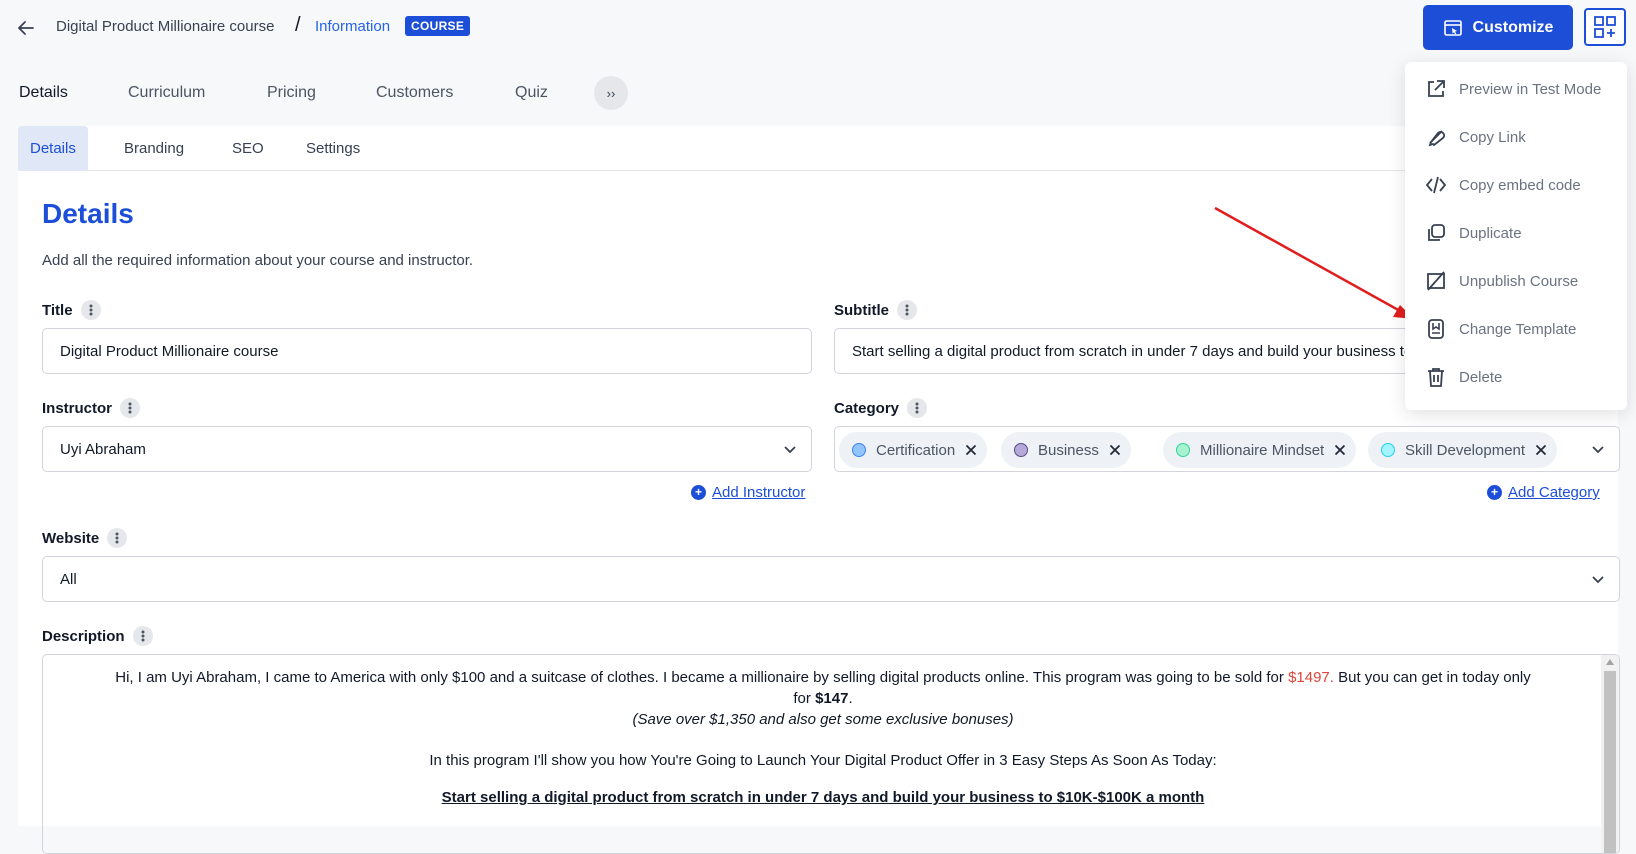 Image resolution: width=1636 pixels, height=854 pixels. I want to click on menu-item-copy-link: Copy Link, so click(1516, 137).